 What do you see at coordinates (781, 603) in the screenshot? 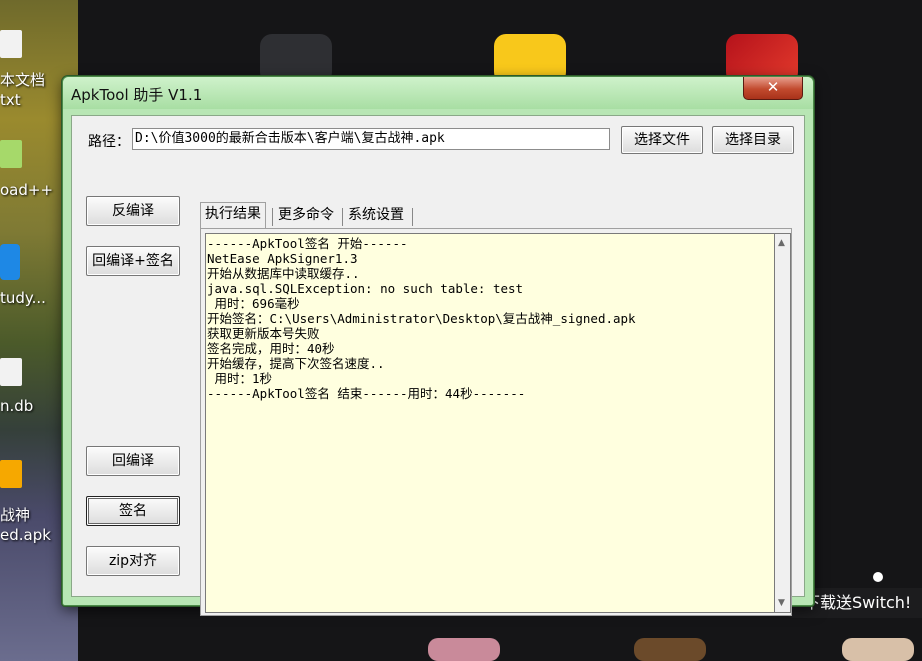
I see `scroll-down-arrow-icon: ▼` at bounding box center [781, 603].